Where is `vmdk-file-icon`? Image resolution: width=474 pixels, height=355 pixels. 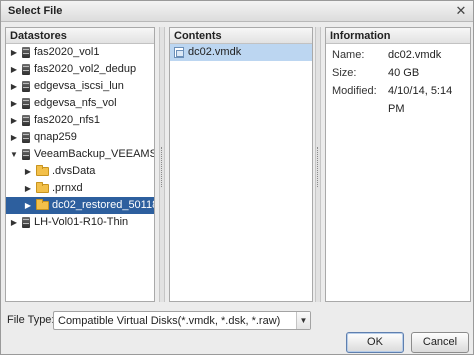 vmdk-file-icon is located at coordinates (179, 52).